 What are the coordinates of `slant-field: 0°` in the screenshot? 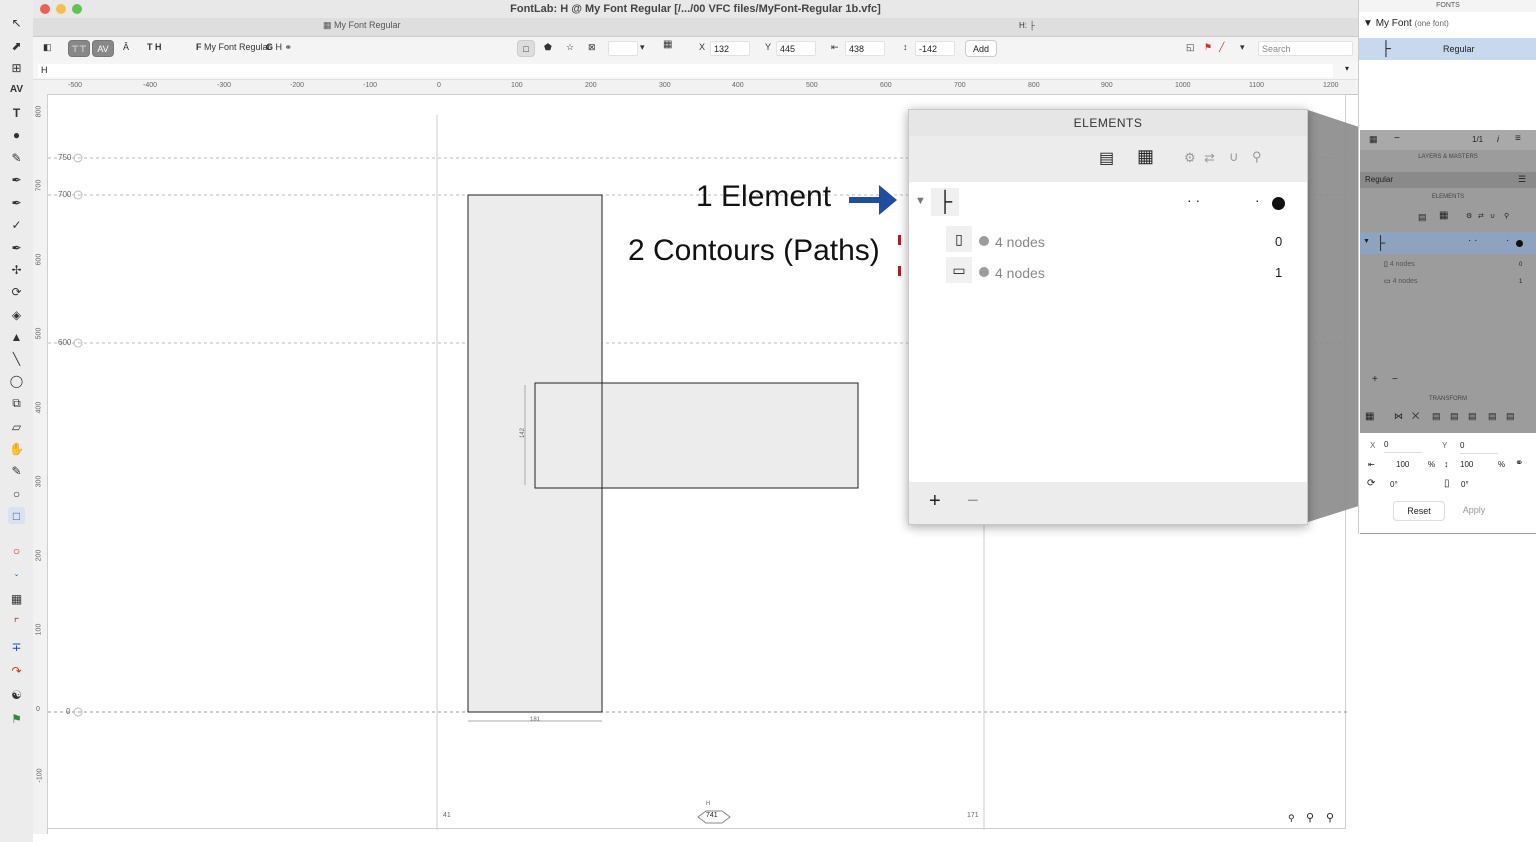 It's located at (1476, 484).